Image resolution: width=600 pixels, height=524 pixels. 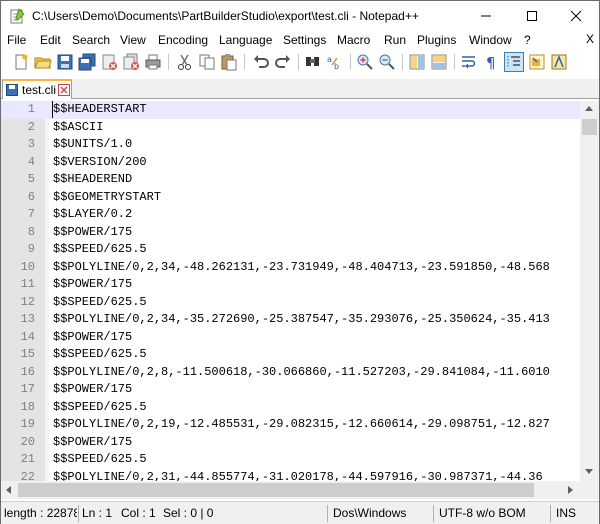 What do you see at coordinates (291, 110) in the screenshot?
I see `editor-line: 1 $$HEADERSTART` at bounding box center [291, 110].